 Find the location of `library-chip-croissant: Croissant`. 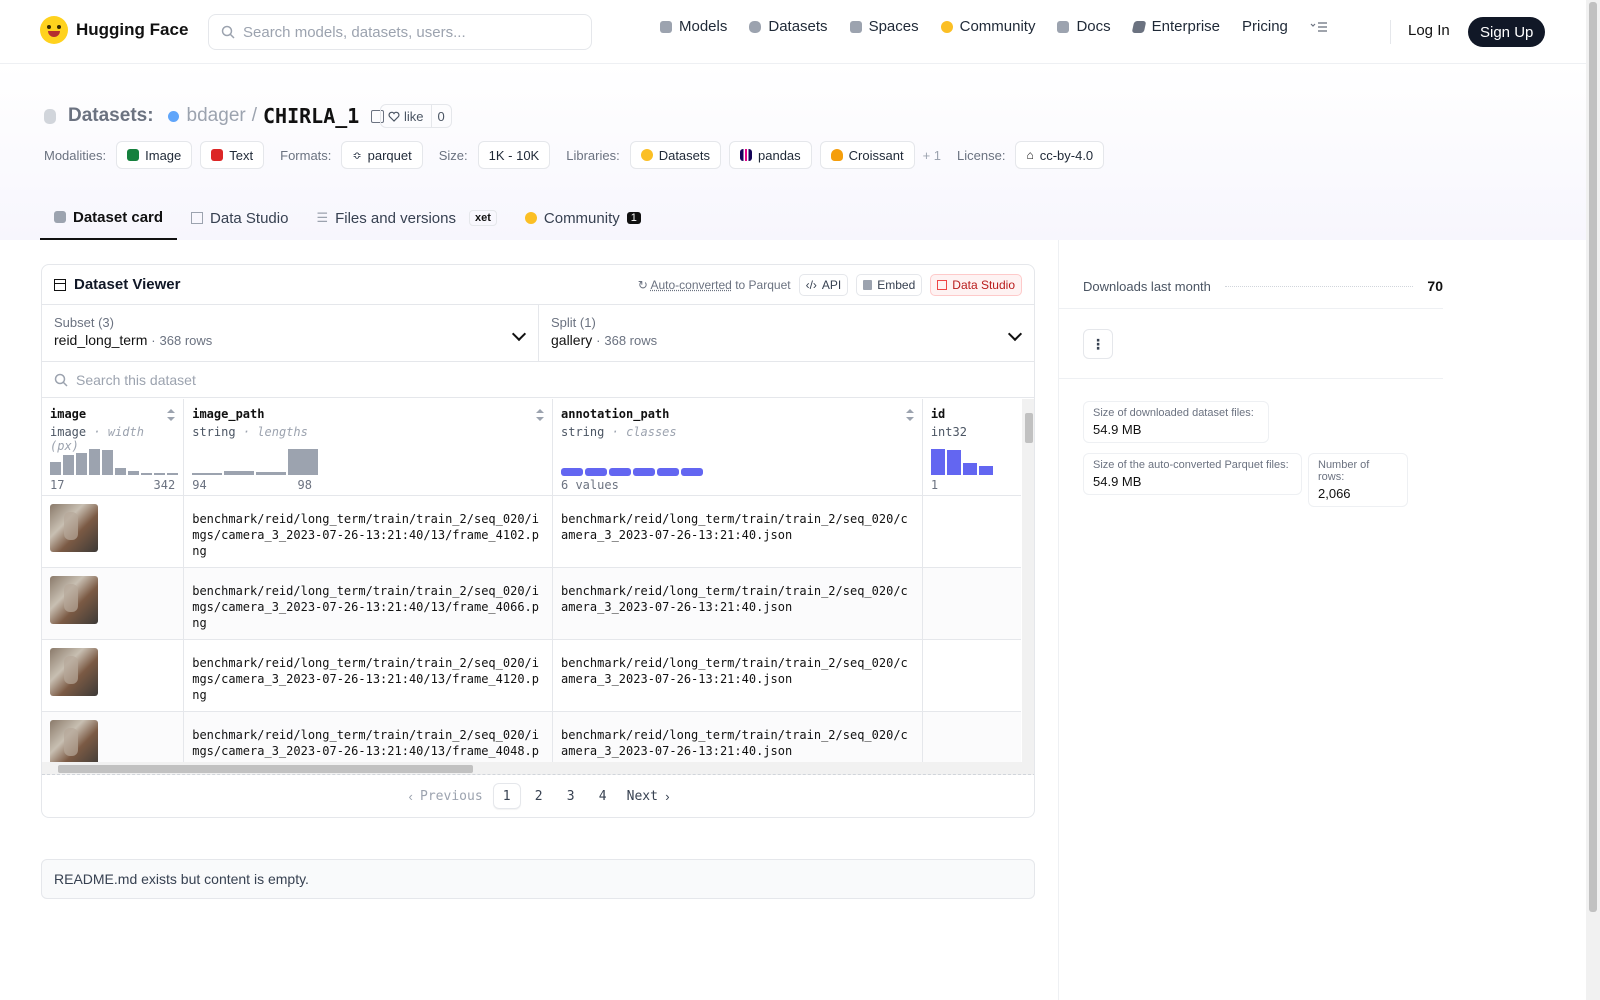

library-chip-croissant: Croissant is located at coordinates (867, 155).